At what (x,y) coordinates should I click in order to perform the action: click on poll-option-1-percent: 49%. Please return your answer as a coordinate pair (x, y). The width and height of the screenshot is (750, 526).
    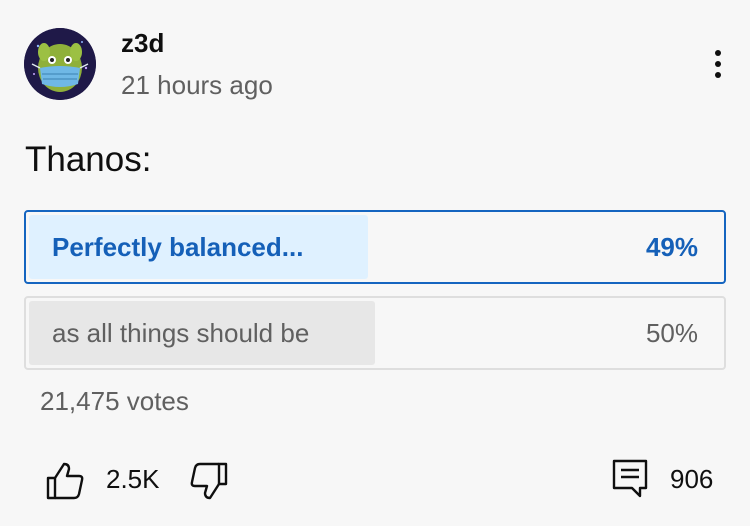
    Looking at the image, I should click on (671, 246).